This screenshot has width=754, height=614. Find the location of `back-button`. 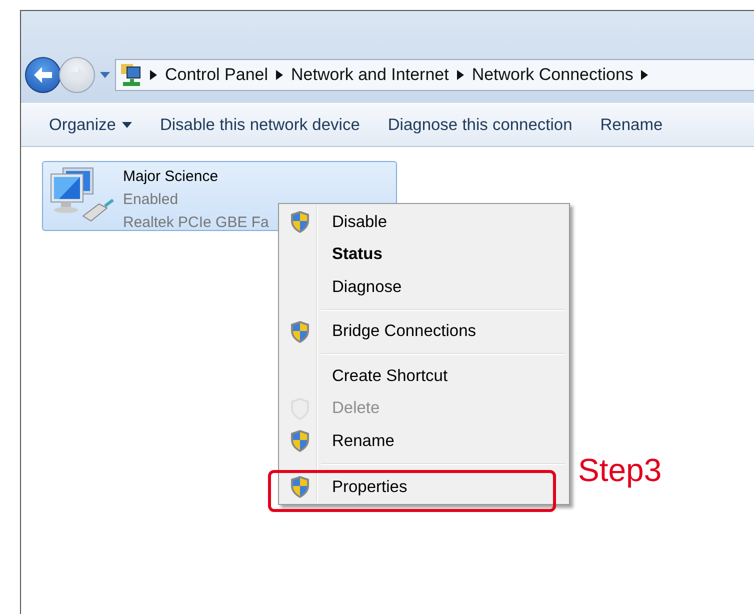

back-button is located at coordinates (43, 75).